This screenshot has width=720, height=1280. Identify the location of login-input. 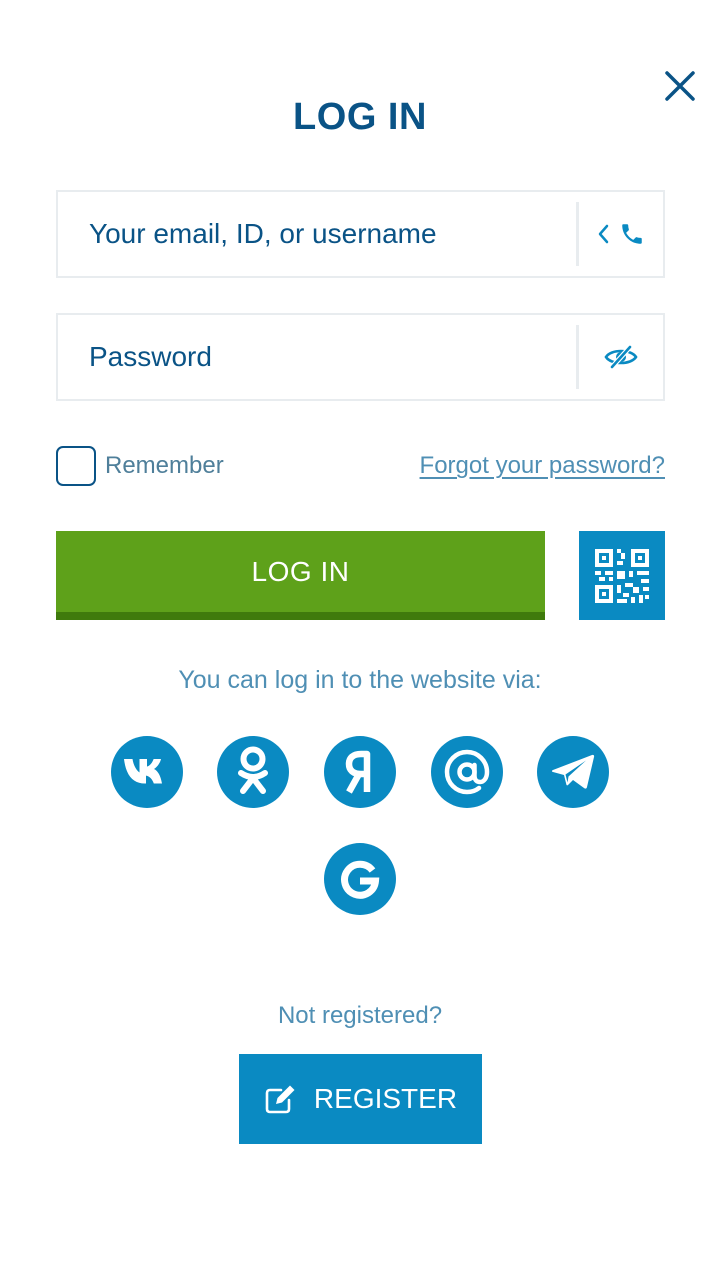
(317, 234).